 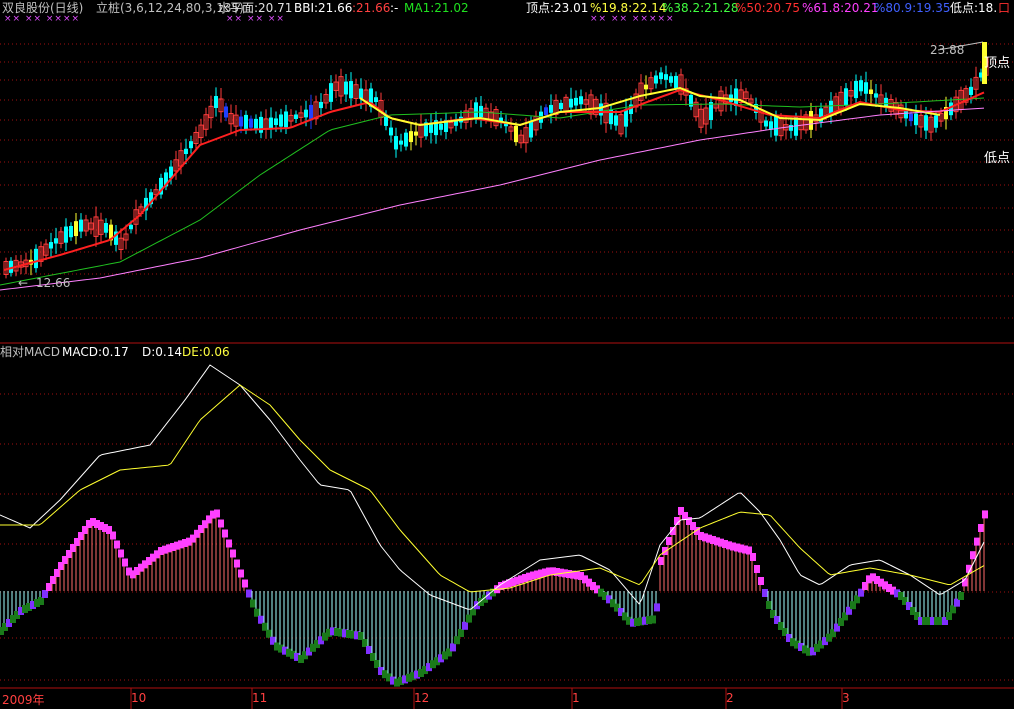 What do you see at coordinates (30, 352) in the screenshot?
I see `macd-title: 相对MACD` at bounding box center [30, 352].